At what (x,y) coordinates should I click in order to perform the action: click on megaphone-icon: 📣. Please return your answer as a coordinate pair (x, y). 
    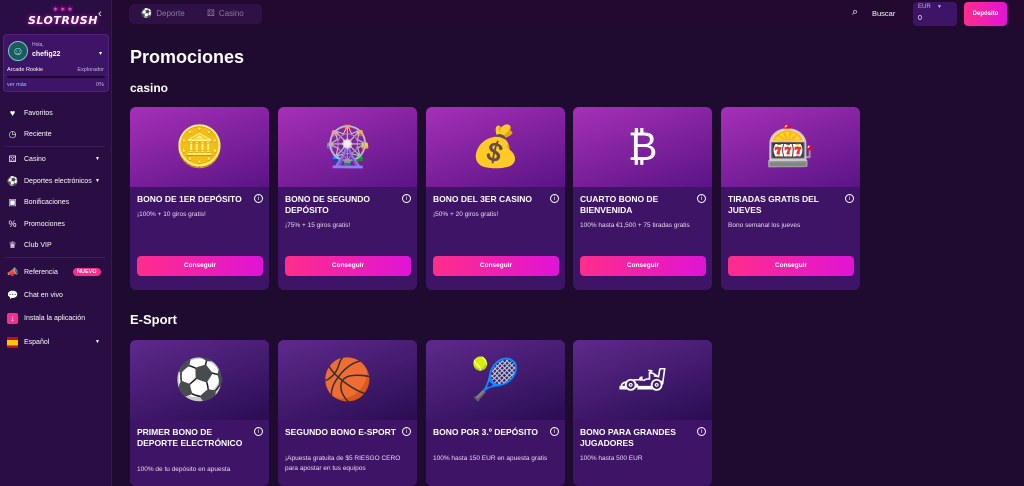
    Looking at the image, I should click on (13, 271).